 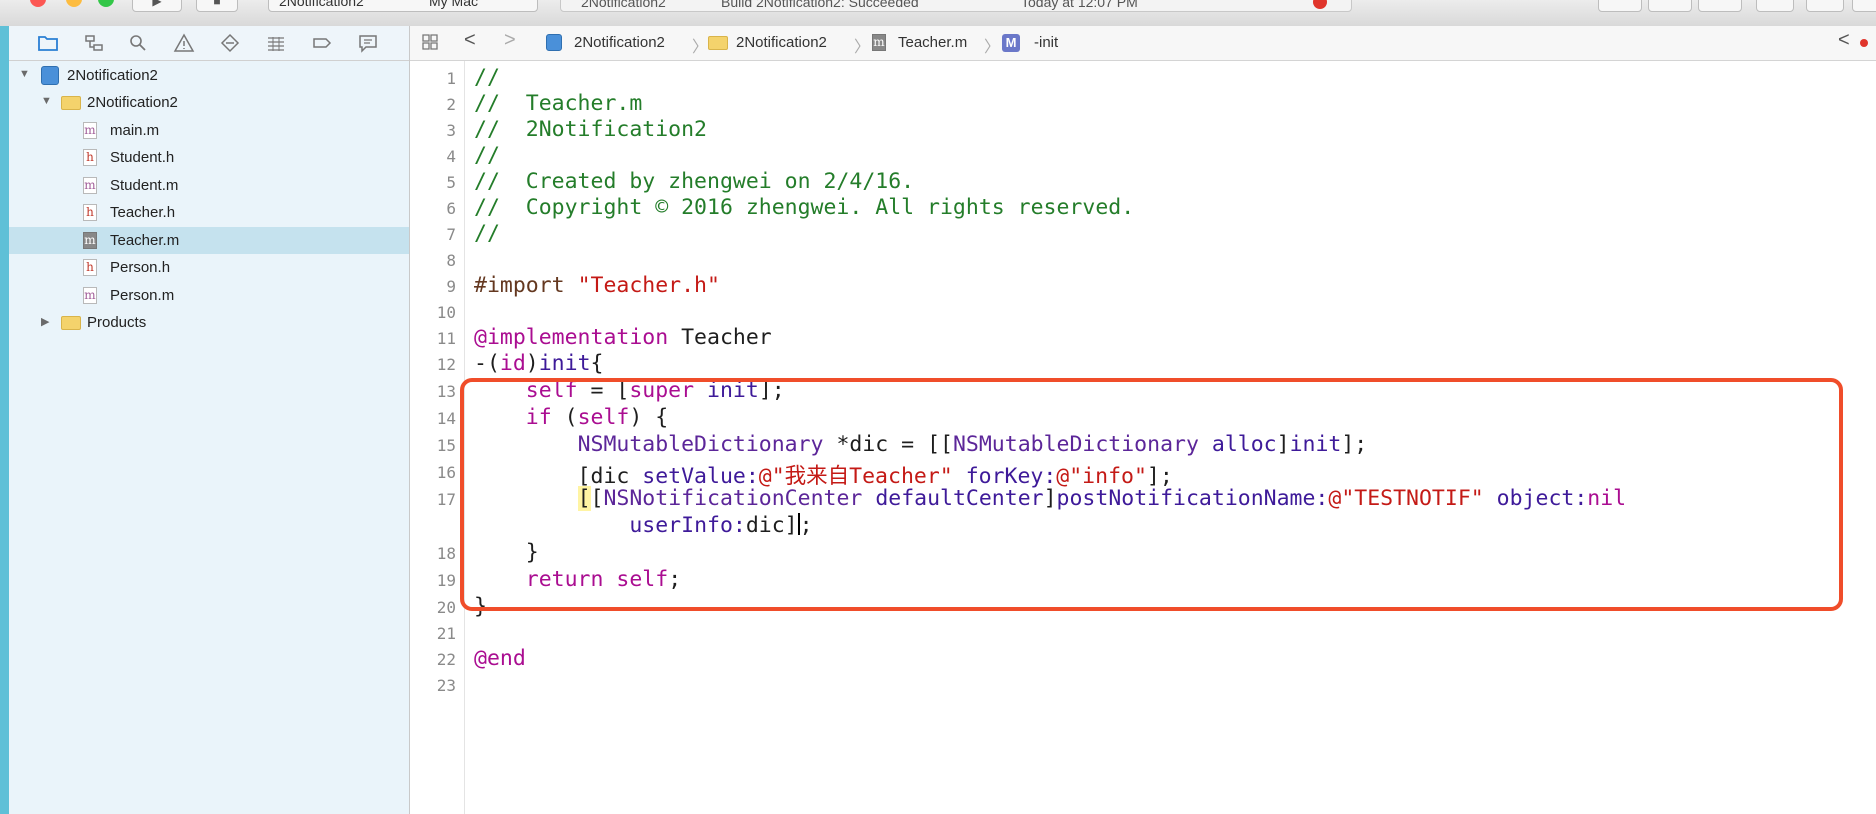 I want to click on close-window-button, so click(x=38, y=3).